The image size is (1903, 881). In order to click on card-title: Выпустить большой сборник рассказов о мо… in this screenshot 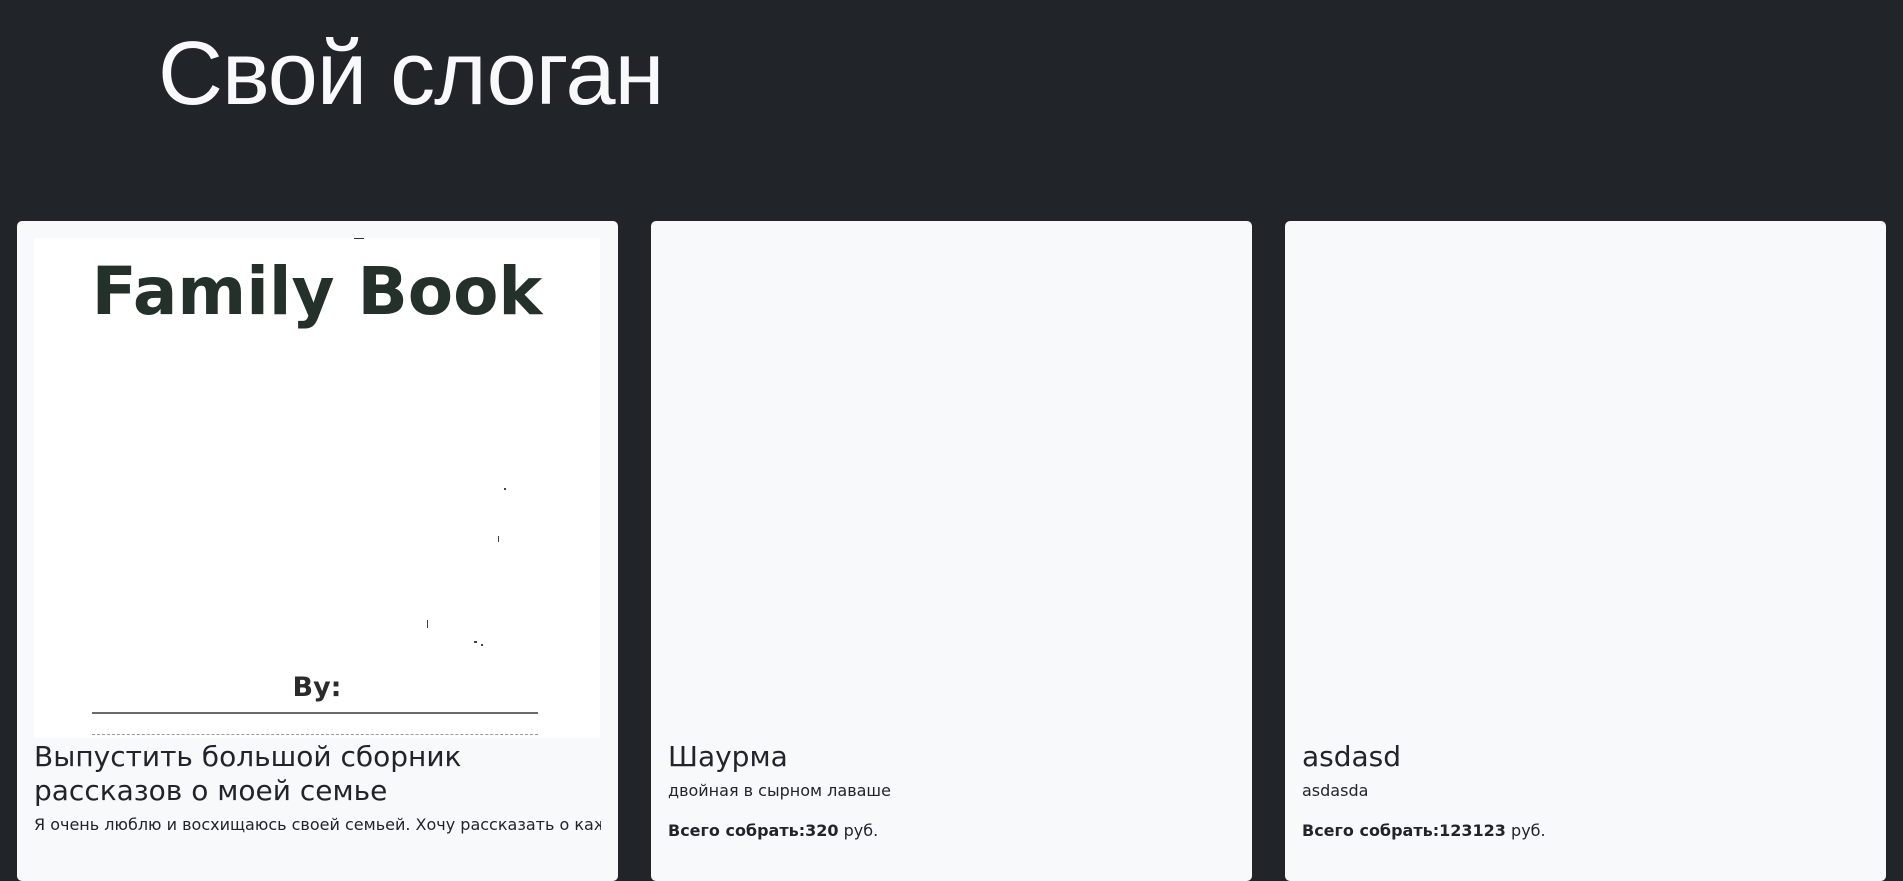, I will do `click(317, 772)`.